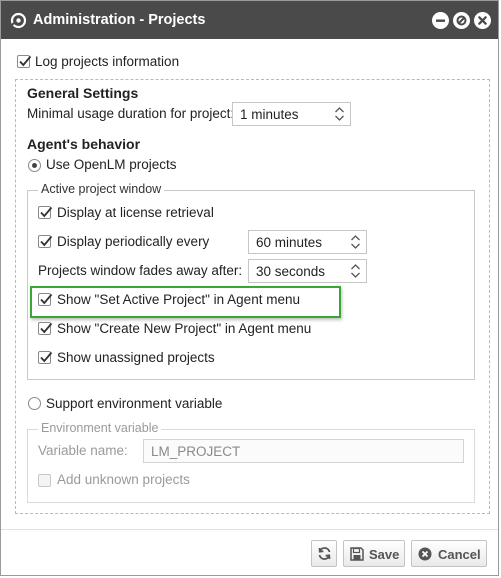 The height and width of the screenshot is (578, 501). What do you see at coordinates (289, 242) in the screenshot?
I see `display-periodic-value: 60 minutes` at bounding box center [289, 242].